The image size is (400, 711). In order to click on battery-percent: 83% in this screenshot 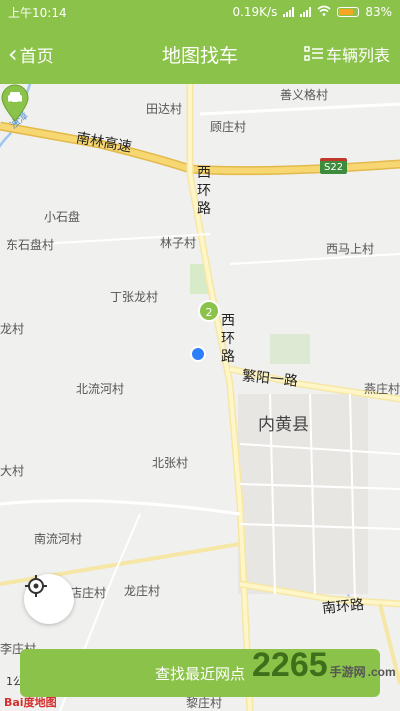, I will do `click(378, 12)`.